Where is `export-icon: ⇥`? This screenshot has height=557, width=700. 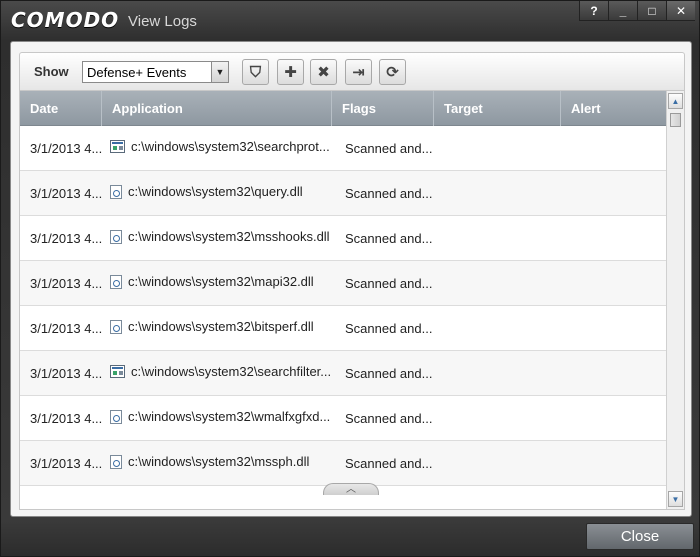 export-icon: ⇥ is located at coordinates (358, 72).